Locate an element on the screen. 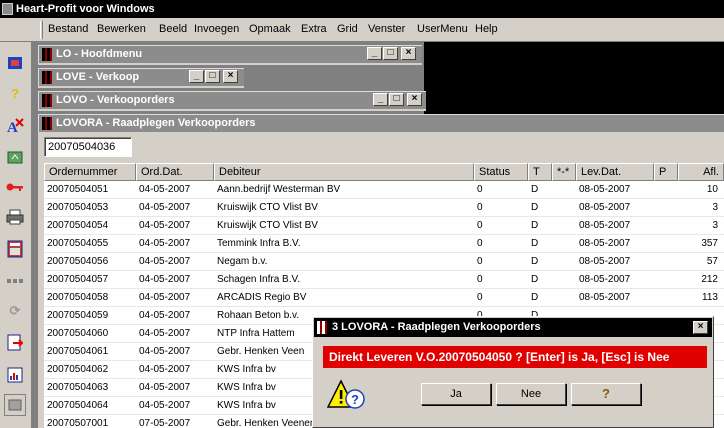 The image size is (724, 428). column-header-debiteur: Debiteur is located at coordinates (344, 172).